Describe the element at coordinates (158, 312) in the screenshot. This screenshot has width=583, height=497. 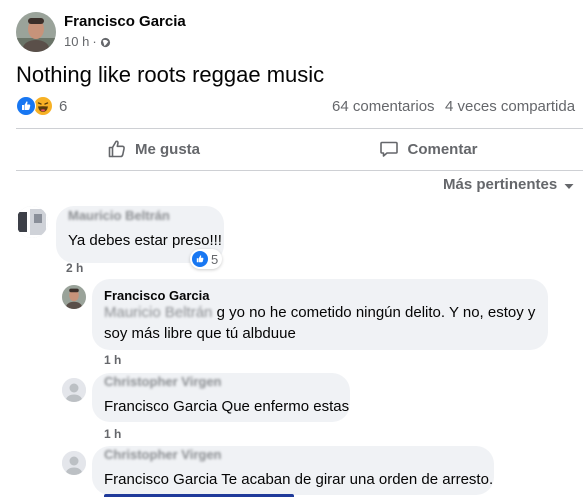
I see `reply-mention: Mauricio Beltrán` at that location.